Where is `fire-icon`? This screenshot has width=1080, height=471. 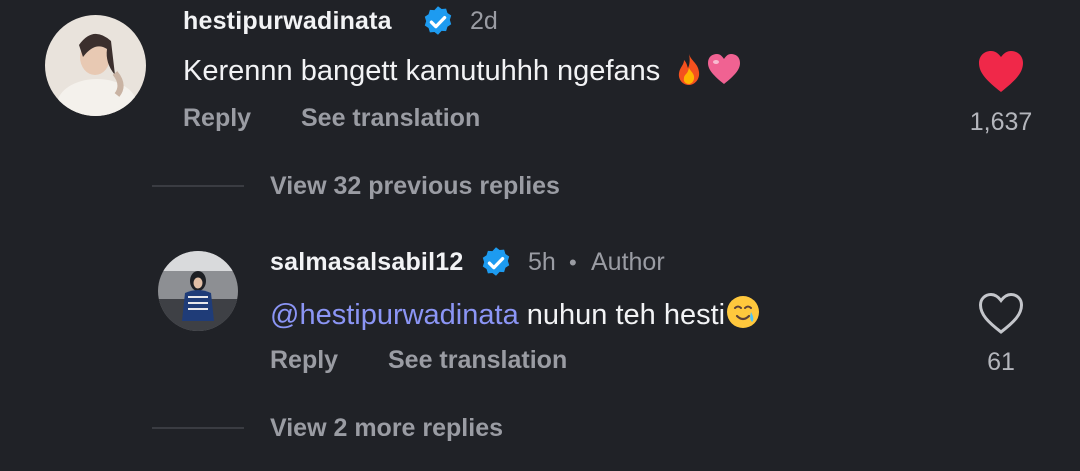 fire-icon is located at coordinates (689, 73).